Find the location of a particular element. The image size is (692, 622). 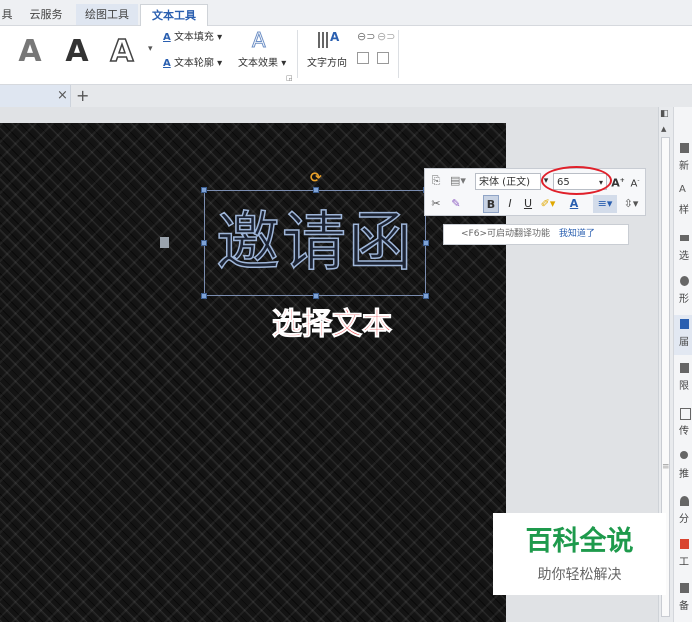

scroll-up-icon: ▲ is located at coordinates (663, 129).